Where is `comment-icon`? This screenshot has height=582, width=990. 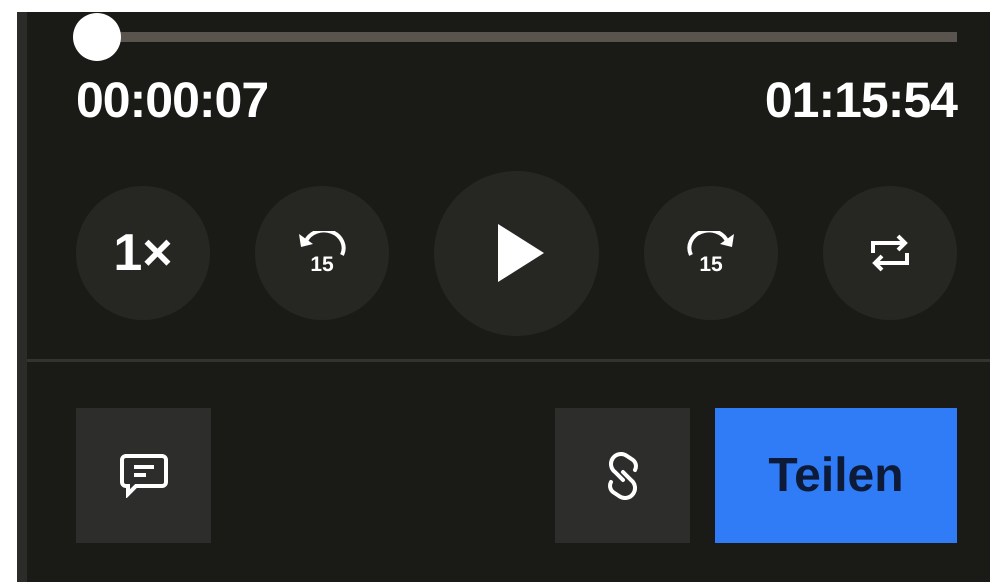
comment-icon is located at coordinates (144, 476).